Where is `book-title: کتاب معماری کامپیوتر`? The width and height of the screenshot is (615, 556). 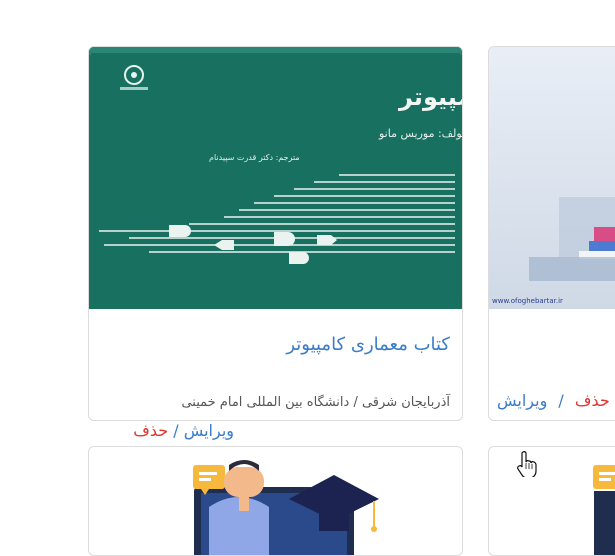
book-title: کتاب معماری کامپیوتر is located at coordinates (368, 344).